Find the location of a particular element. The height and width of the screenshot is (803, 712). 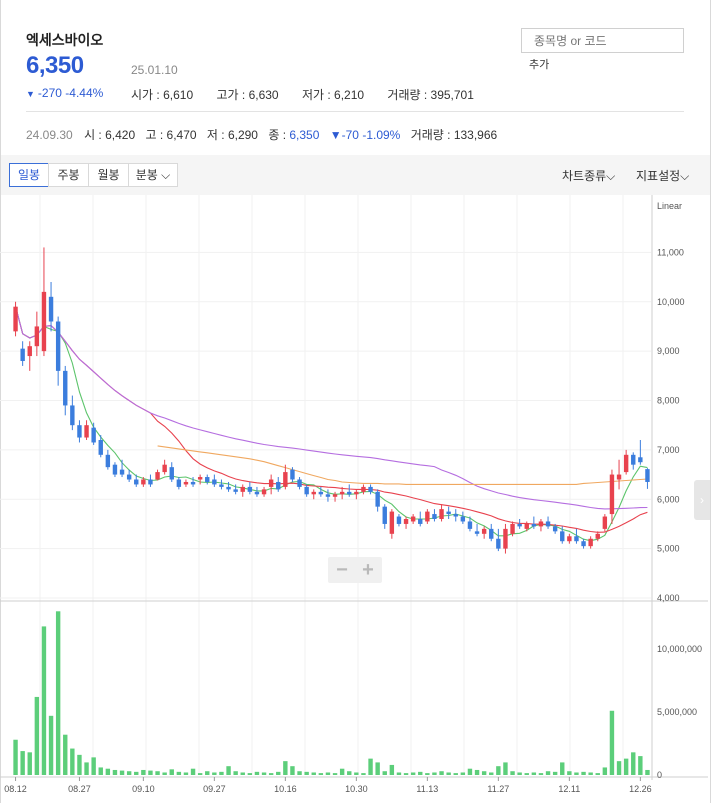

zoom-controls: − + is located at coordinates (355, 570).